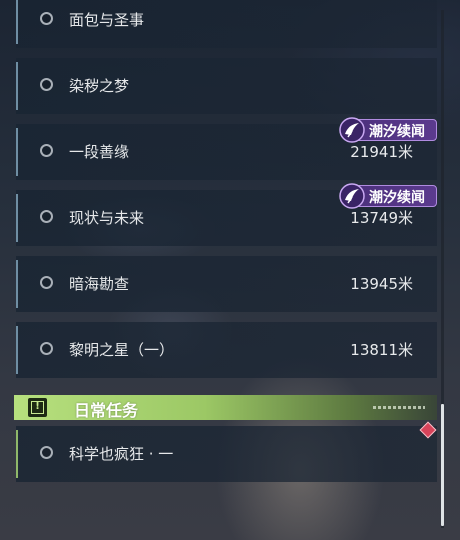 Image resolution: width=460 pixels, height=540 pixels. I want to click on section-title: 日常任务, so click(106, 410).